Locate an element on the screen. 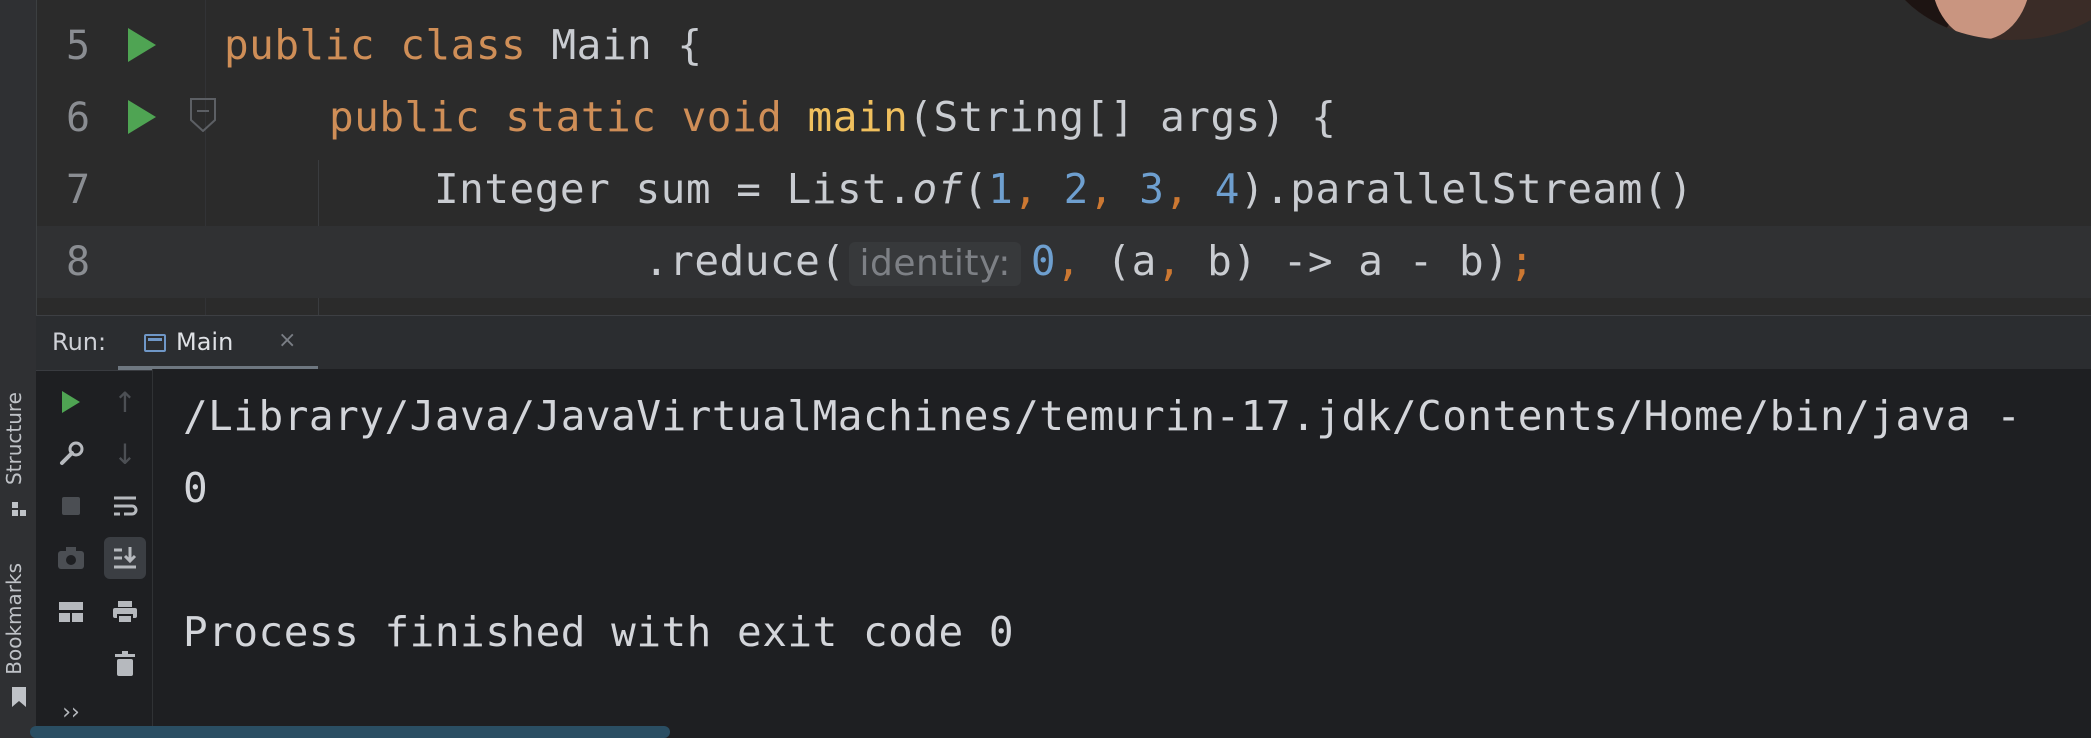  structure-icon is located at coordinates (19, 509).